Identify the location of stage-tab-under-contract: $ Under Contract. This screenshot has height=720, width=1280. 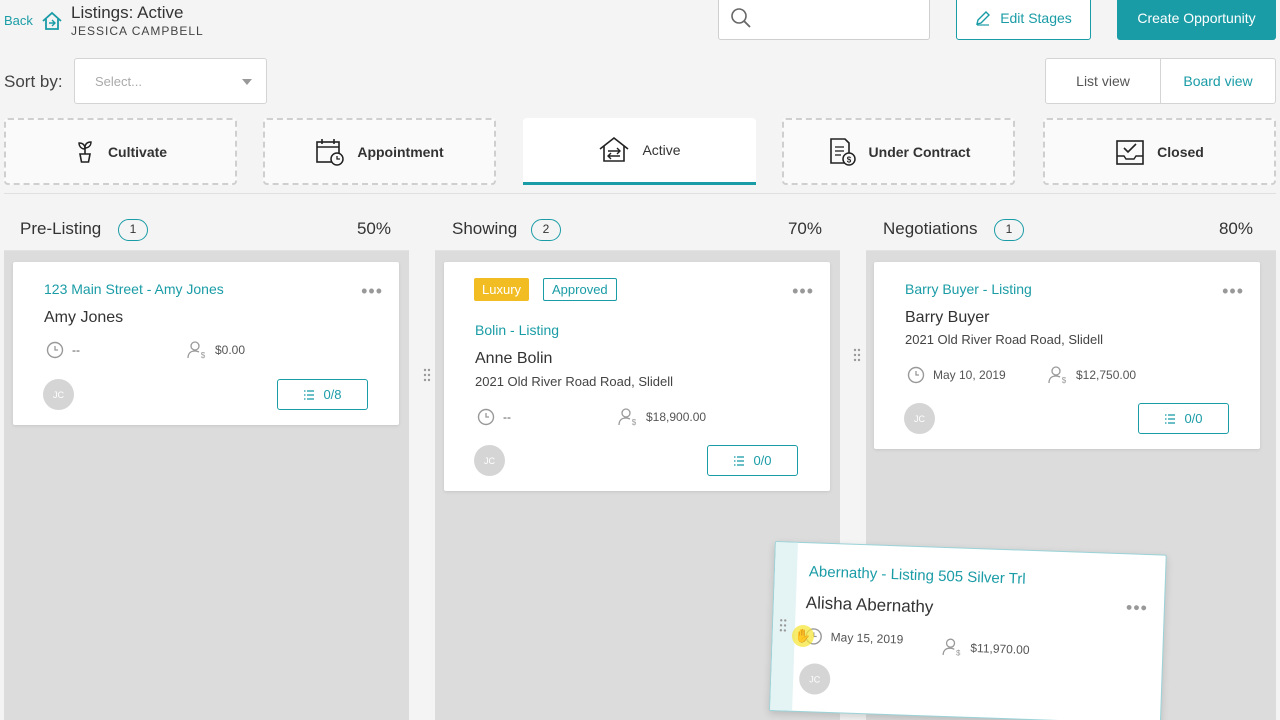
(898, 151).